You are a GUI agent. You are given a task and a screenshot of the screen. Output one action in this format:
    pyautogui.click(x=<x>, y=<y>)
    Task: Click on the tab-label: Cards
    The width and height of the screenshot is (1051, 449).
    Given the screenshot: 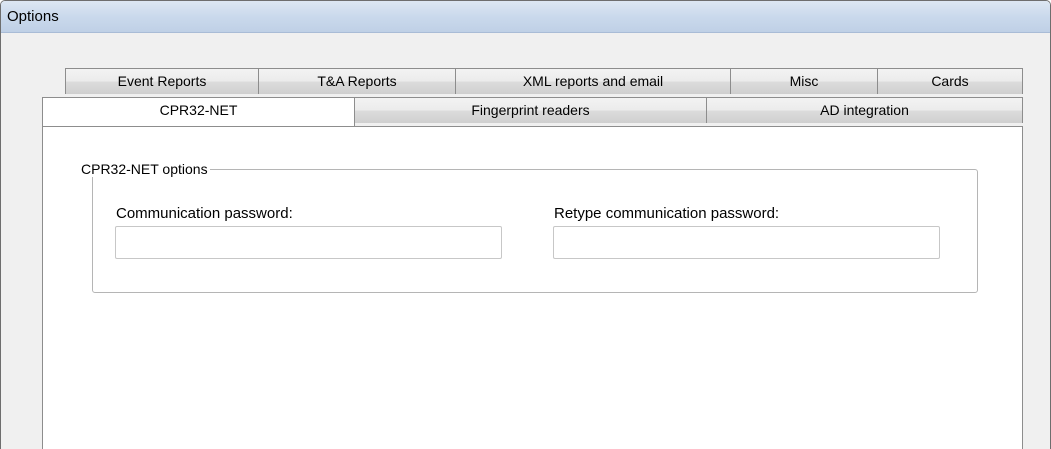 What is the action you would take?
    pyautogui.click(x=950, y=81)
    